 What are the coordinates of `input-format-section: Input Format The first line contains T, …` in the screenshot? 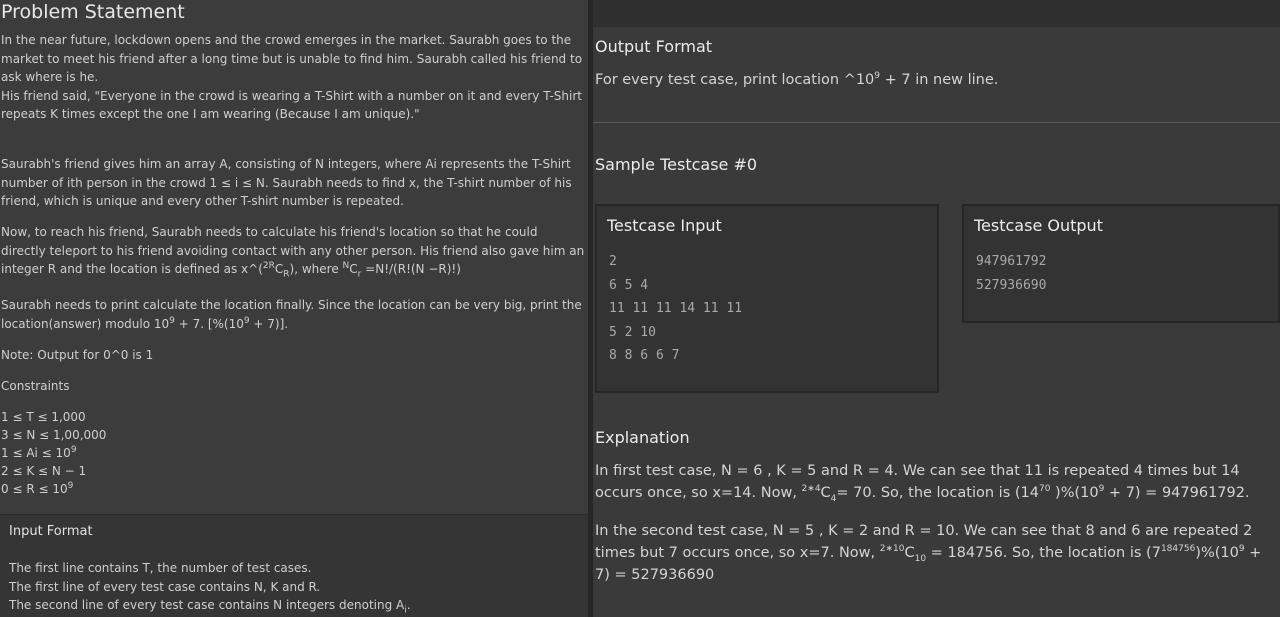 It's located at (294, 565).